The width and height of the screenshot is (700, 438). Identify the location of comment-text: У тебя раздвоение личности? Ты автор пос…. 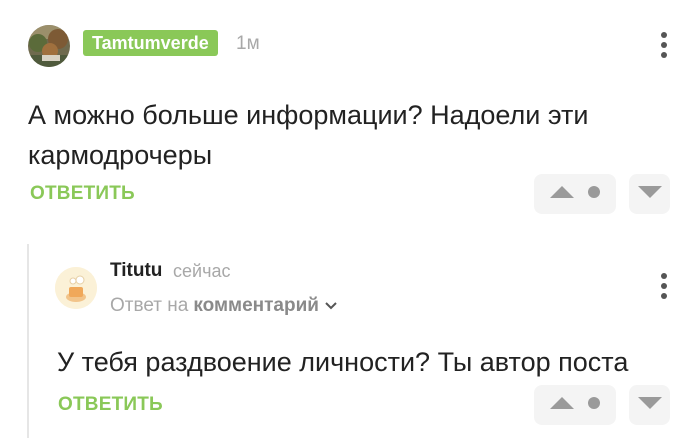
(343, 362).